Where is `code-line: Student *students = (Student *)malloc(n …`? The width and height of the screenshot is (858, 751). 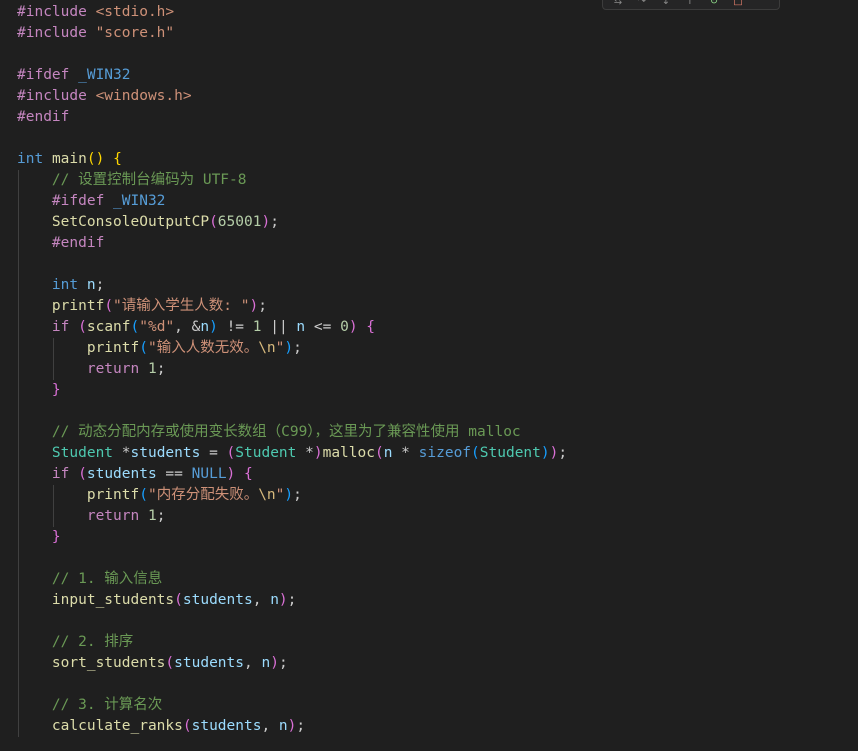
code-line: Student *students = (Student *)malloc(n … is located at coordinates (429, 453).